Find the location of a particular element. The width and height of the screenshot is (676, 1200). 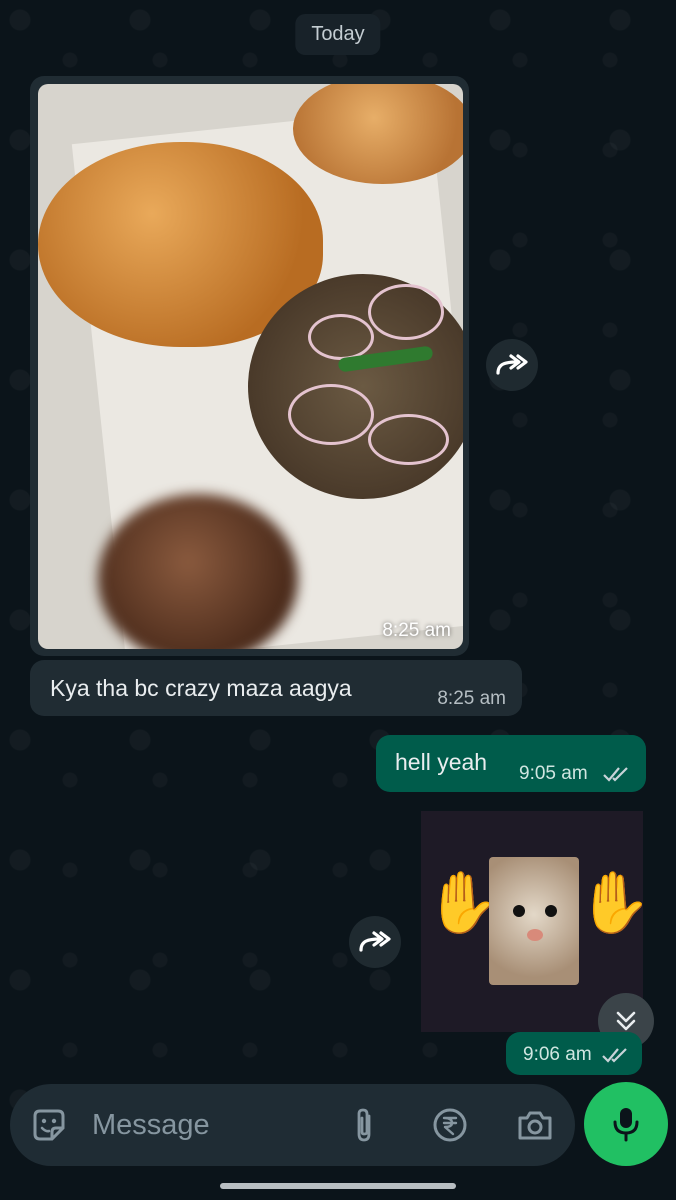

sticker-time-chip: 9:06 am is located at coordinates (574, 1053).